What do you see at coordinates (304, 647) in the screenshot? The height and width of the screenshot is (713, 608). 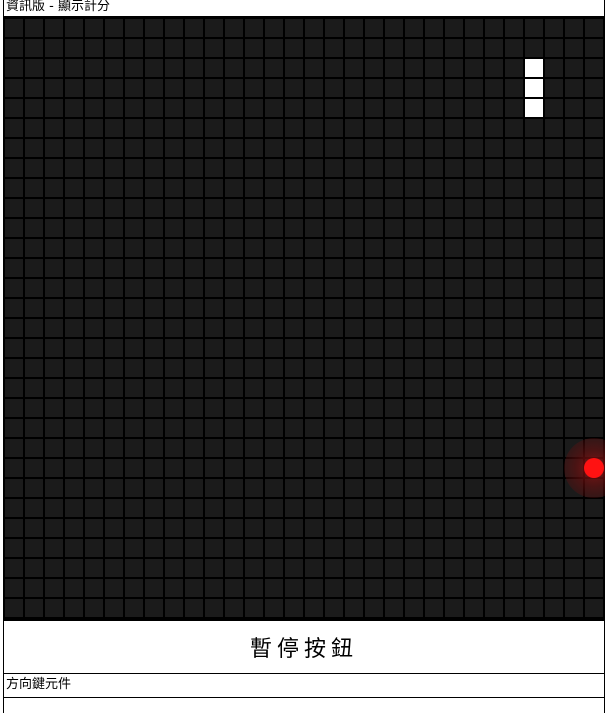 I see `pause-button: 暫停按鈕` at bounding box center [304, 647].